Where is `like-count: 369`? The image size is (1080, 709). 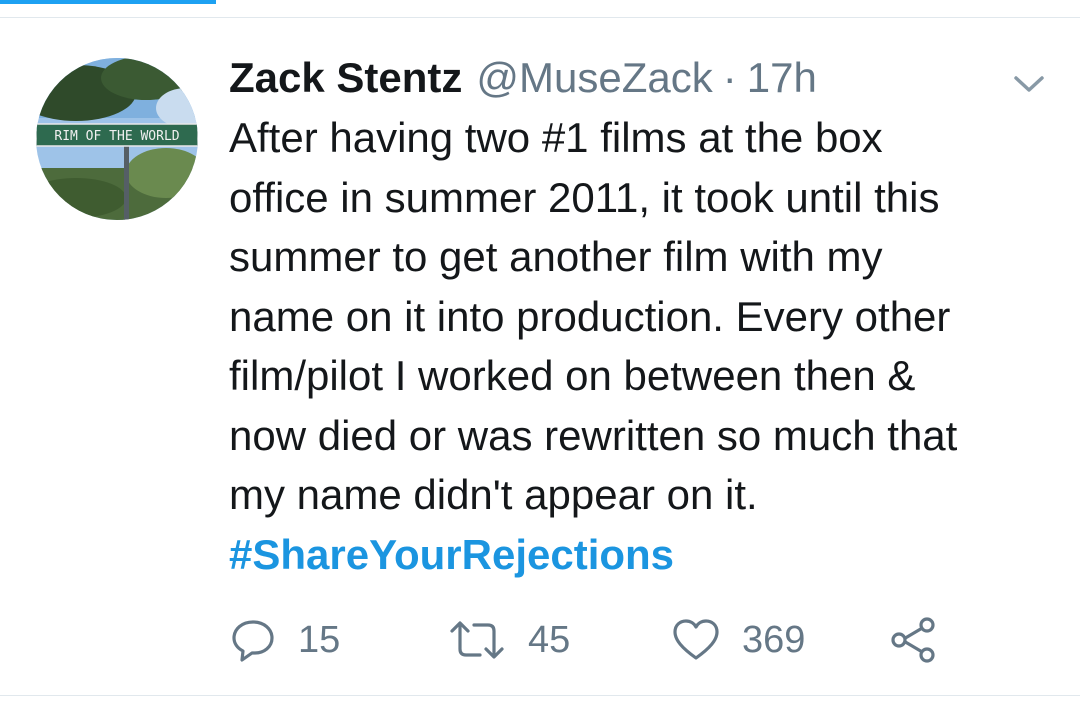 like-count: 369 is located at coordinates (774, 640).